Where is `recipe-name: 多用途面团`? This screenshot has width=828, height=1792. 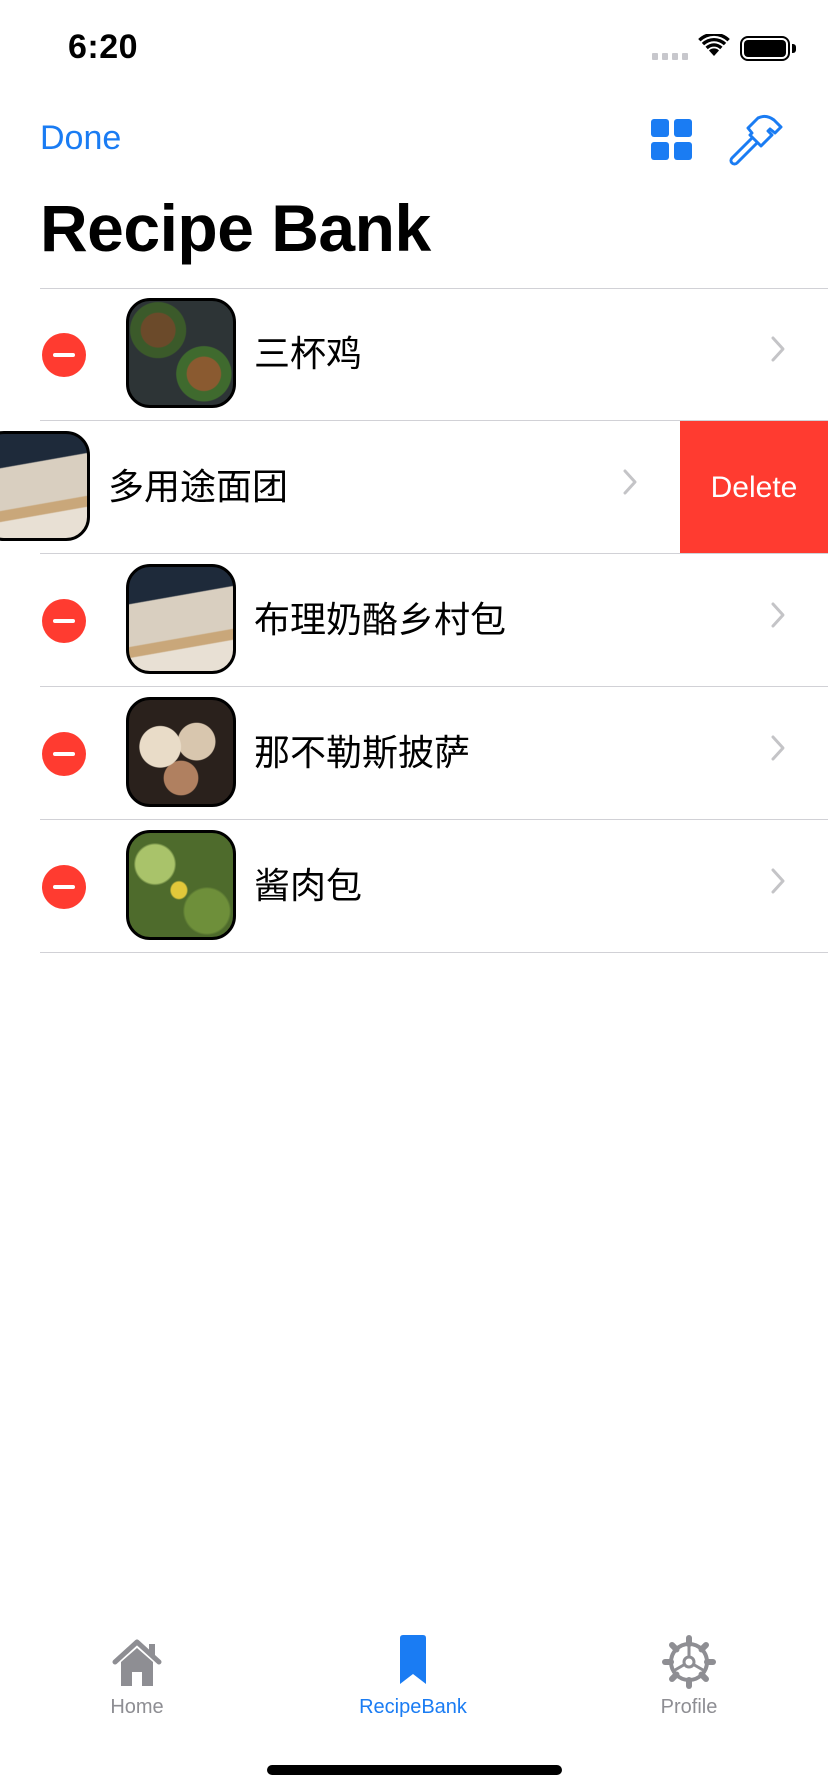 recipe-name: 多用途面团 is located at coordinates (198, 486).